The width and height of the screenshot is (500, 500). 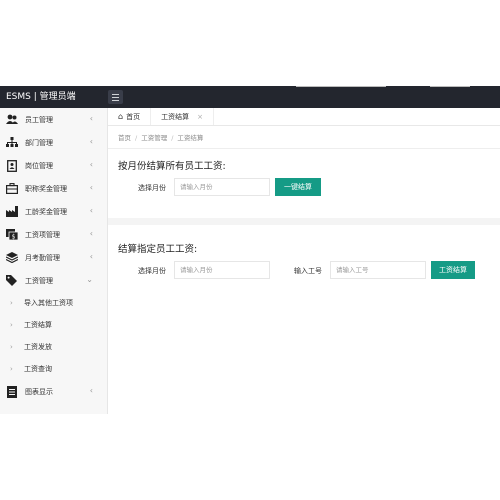 What do you see at coordinates (12, 212) in the screenshot?
I see `industry-icon` at bounding box center [12, 212].